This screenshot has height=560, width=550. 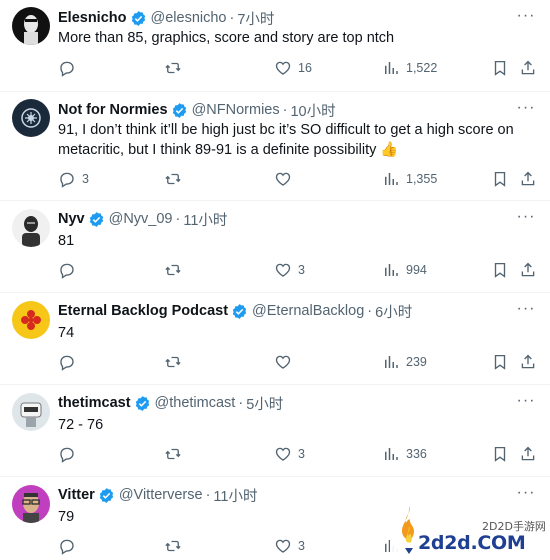 I want to click on author-name: Nyv, so click(x=71, y=219).